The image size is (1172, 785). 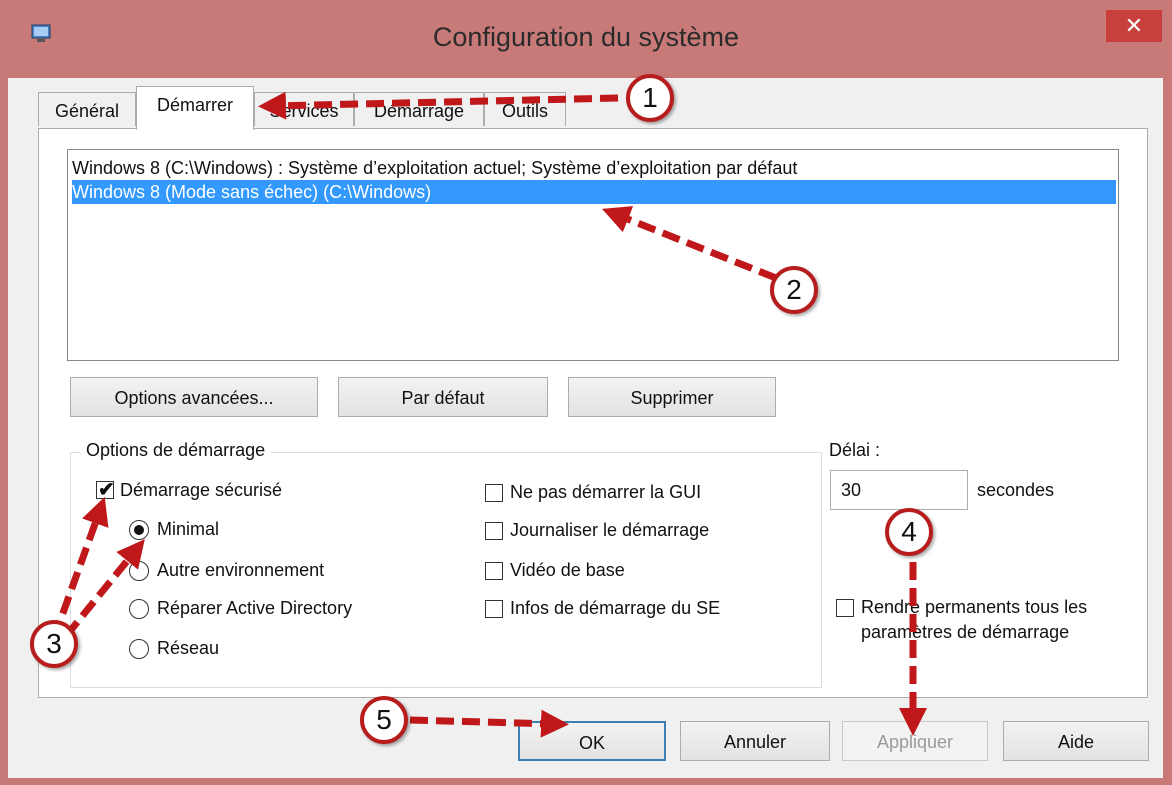 What do you see at coordinates (104, 589) in the screenshot?
I see `annotation-arrow-3b` at bounding box center [104, 589].